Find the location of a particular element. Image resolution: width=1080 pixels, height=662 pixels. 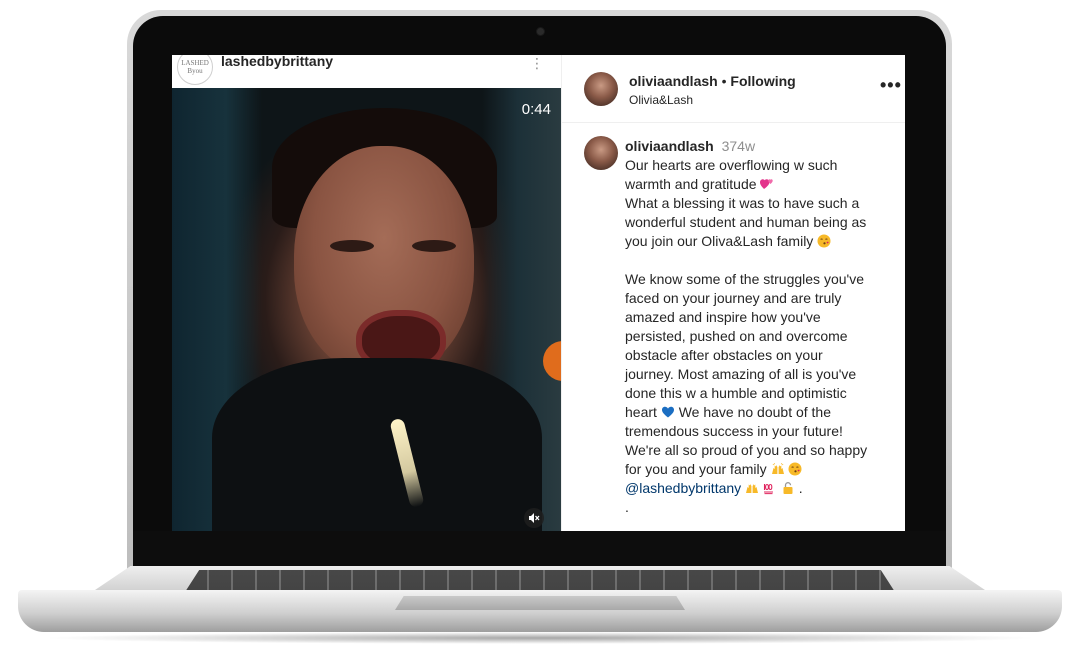

muted-speaker-icon is located at coordinates (534, 518).